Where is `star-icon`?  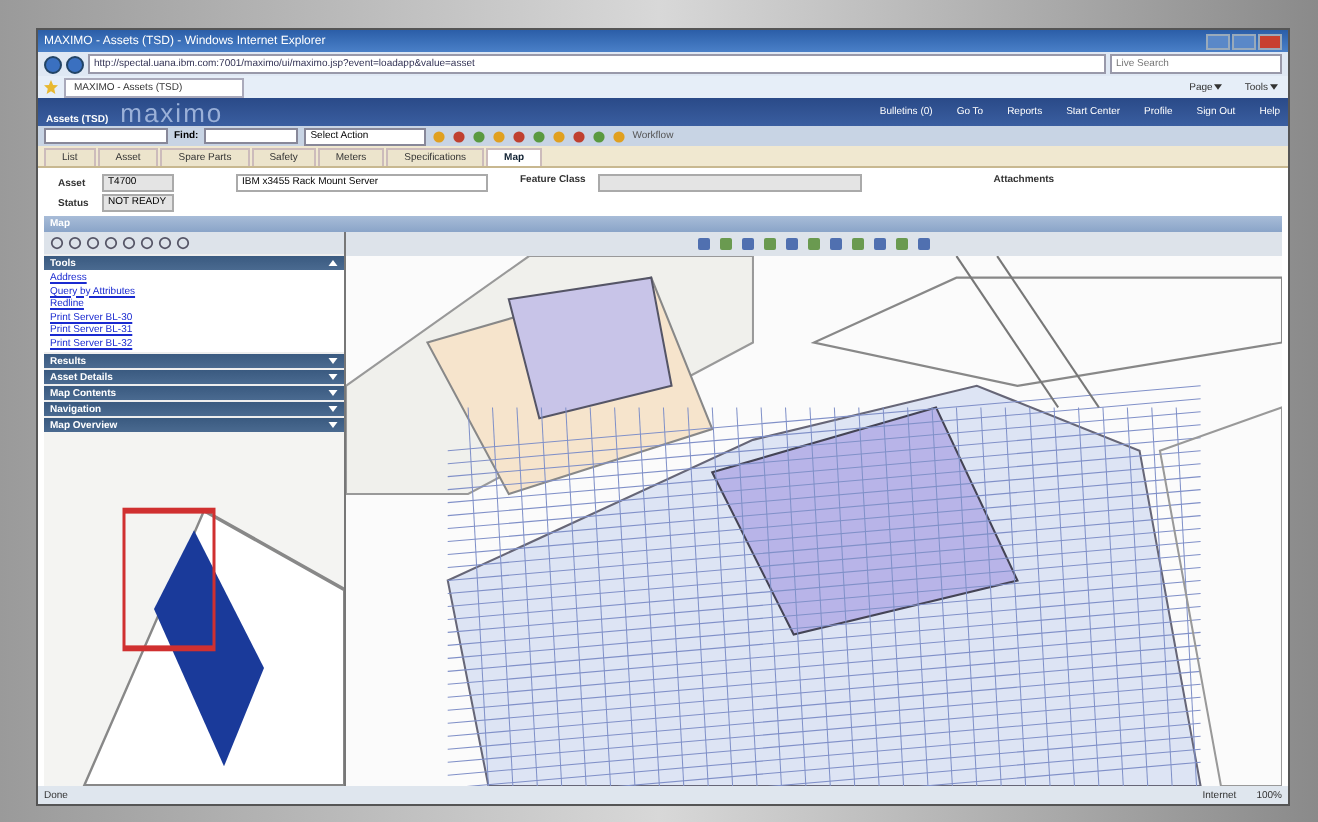 star-icon is located at coordinates (51, 87).